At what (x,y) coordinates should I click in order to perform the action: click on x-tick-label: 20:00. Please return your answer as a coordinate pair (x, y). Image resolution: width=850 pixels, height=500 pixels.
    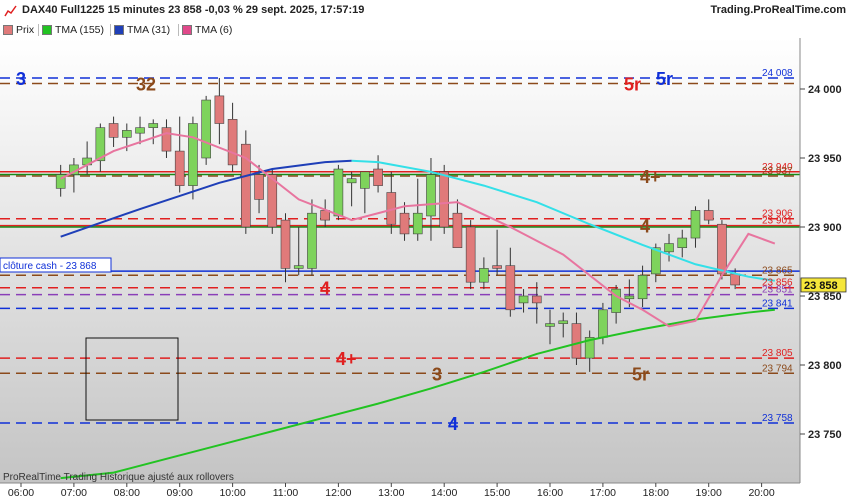
    Looking at the image, I should click on (761, 493).